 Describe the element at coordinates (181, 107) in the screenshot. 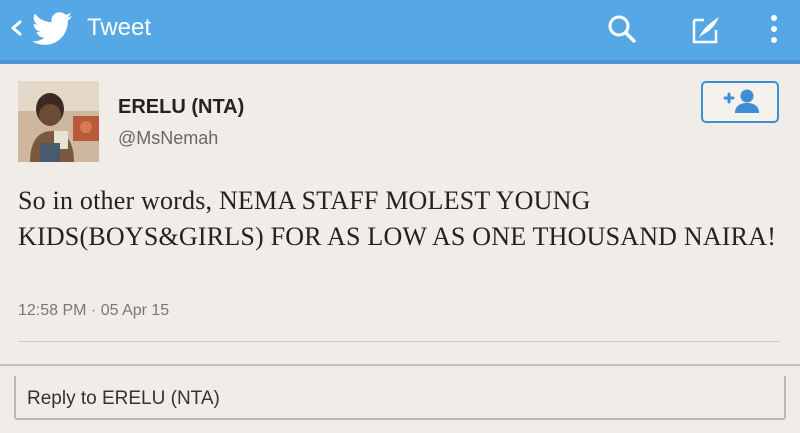

I see `author-name: ERELU (NTA)` at that location.